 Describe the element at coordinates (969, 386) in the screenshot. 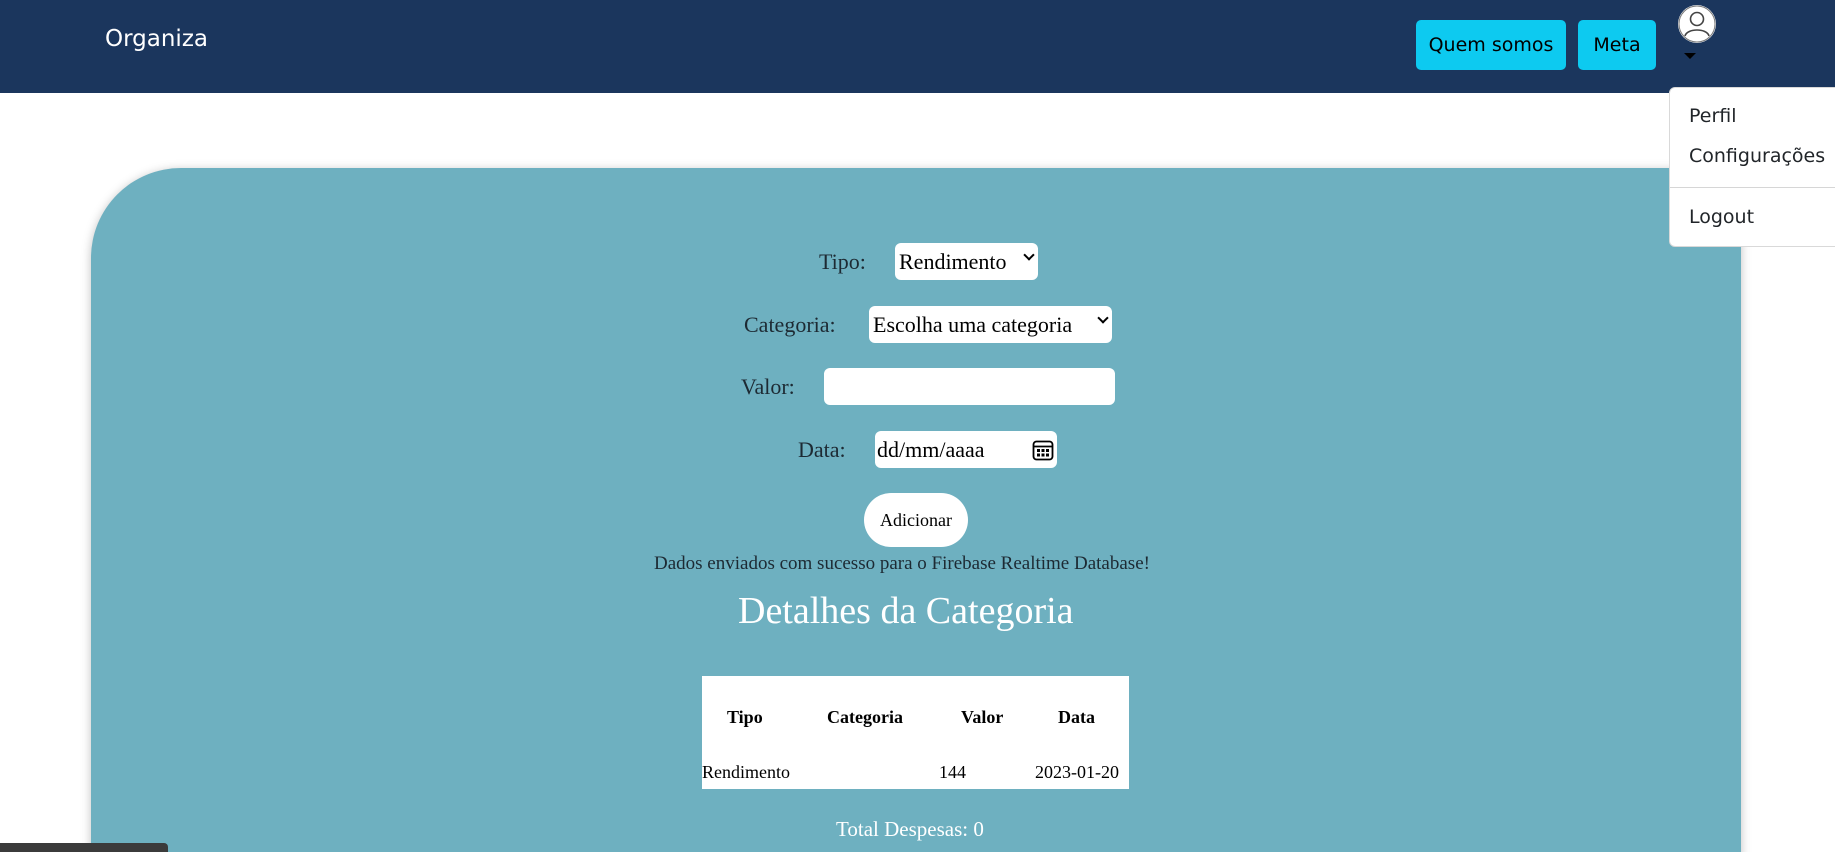

I see `valor-input` at that location.